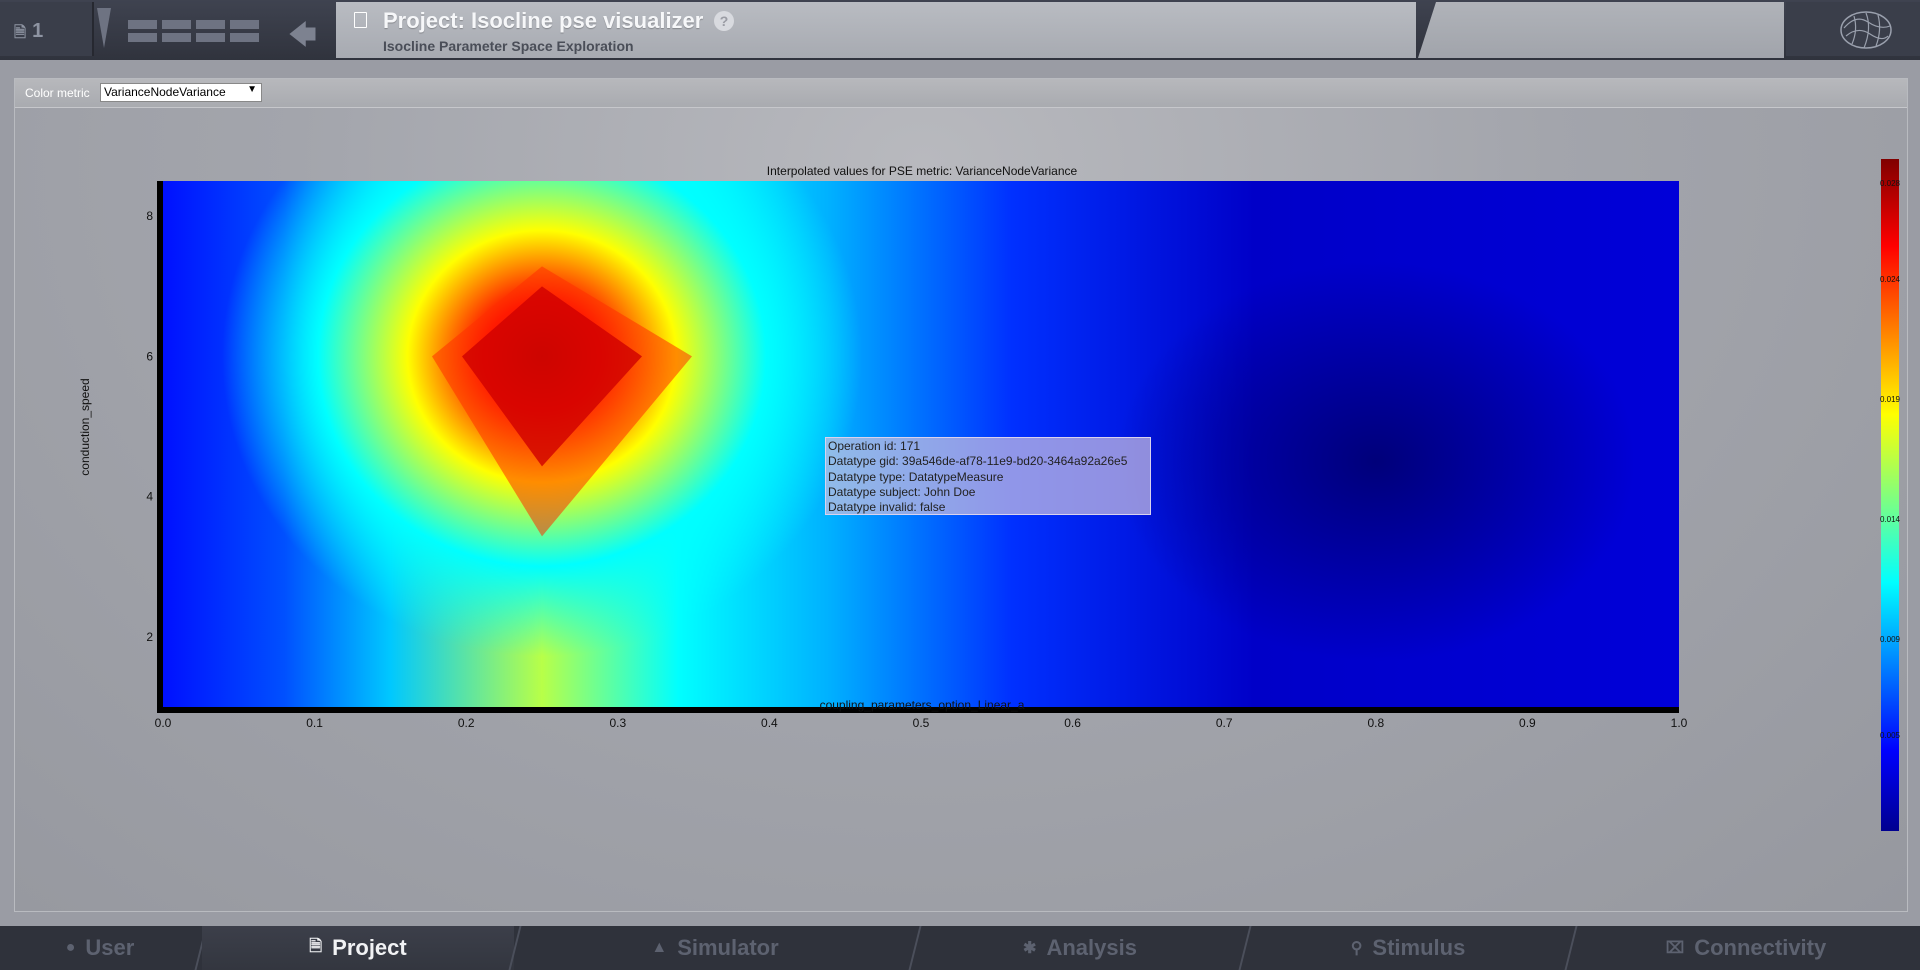  Describe the element at coordinates (360, 20) in the screenshot. I see `document-icon` at that location.